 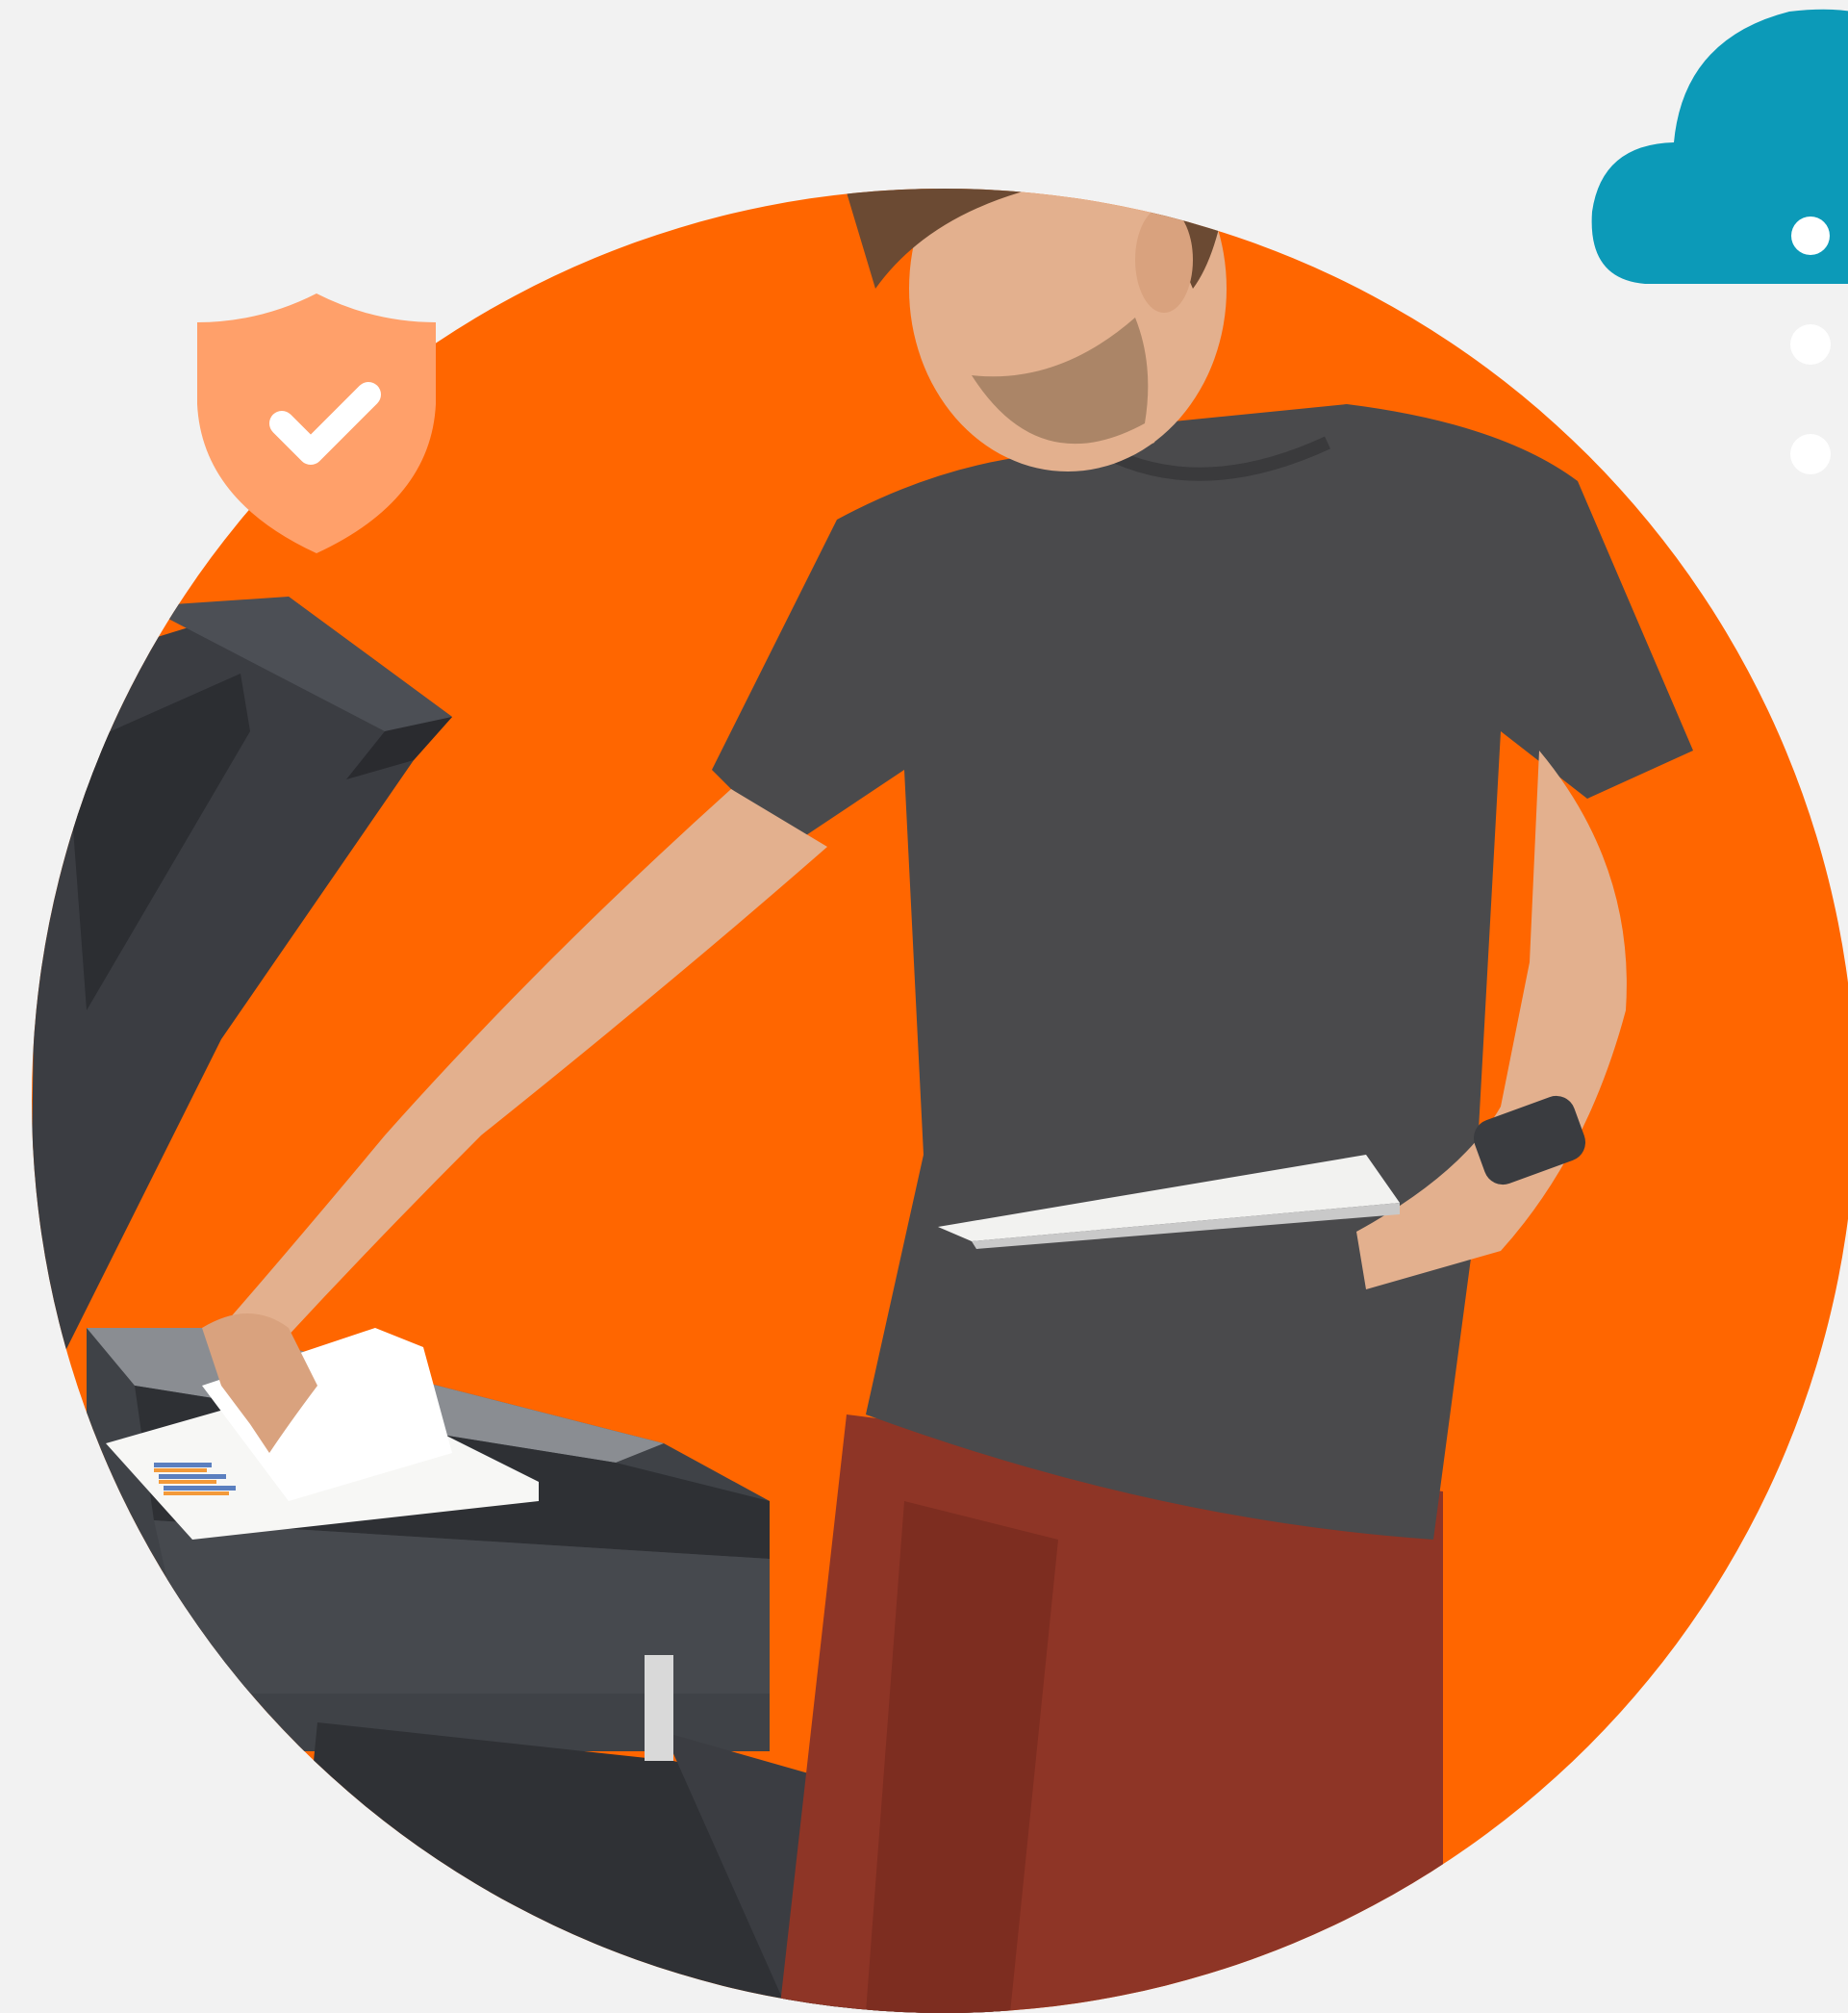 I want to click on copier-lid, so click(x=242, y=981).